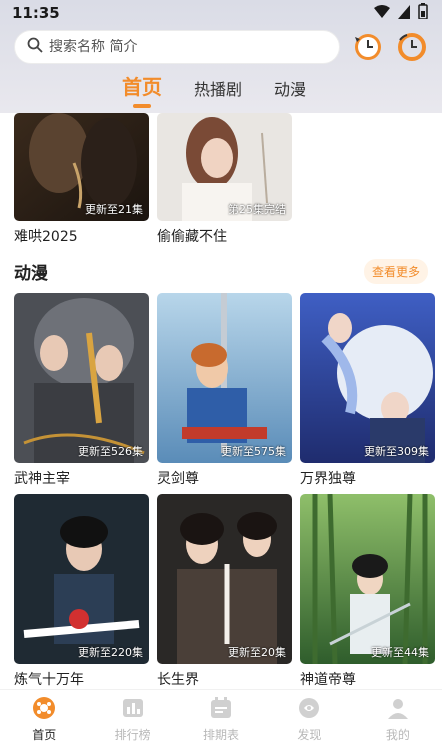  I want to click on video-thumbnail: 更新至21集, so click(81, 167).